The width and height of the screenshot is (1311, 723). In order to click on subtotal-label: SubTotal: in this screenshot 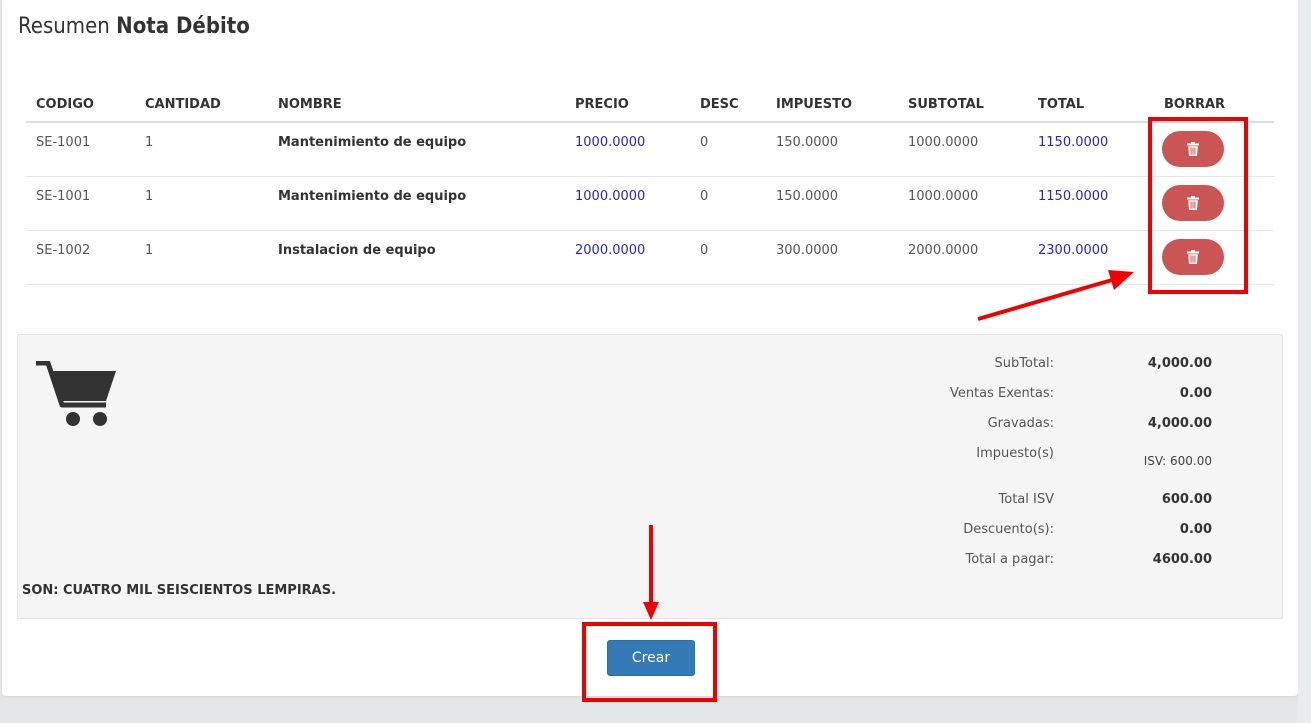, I will do `click(1024, 363)`.